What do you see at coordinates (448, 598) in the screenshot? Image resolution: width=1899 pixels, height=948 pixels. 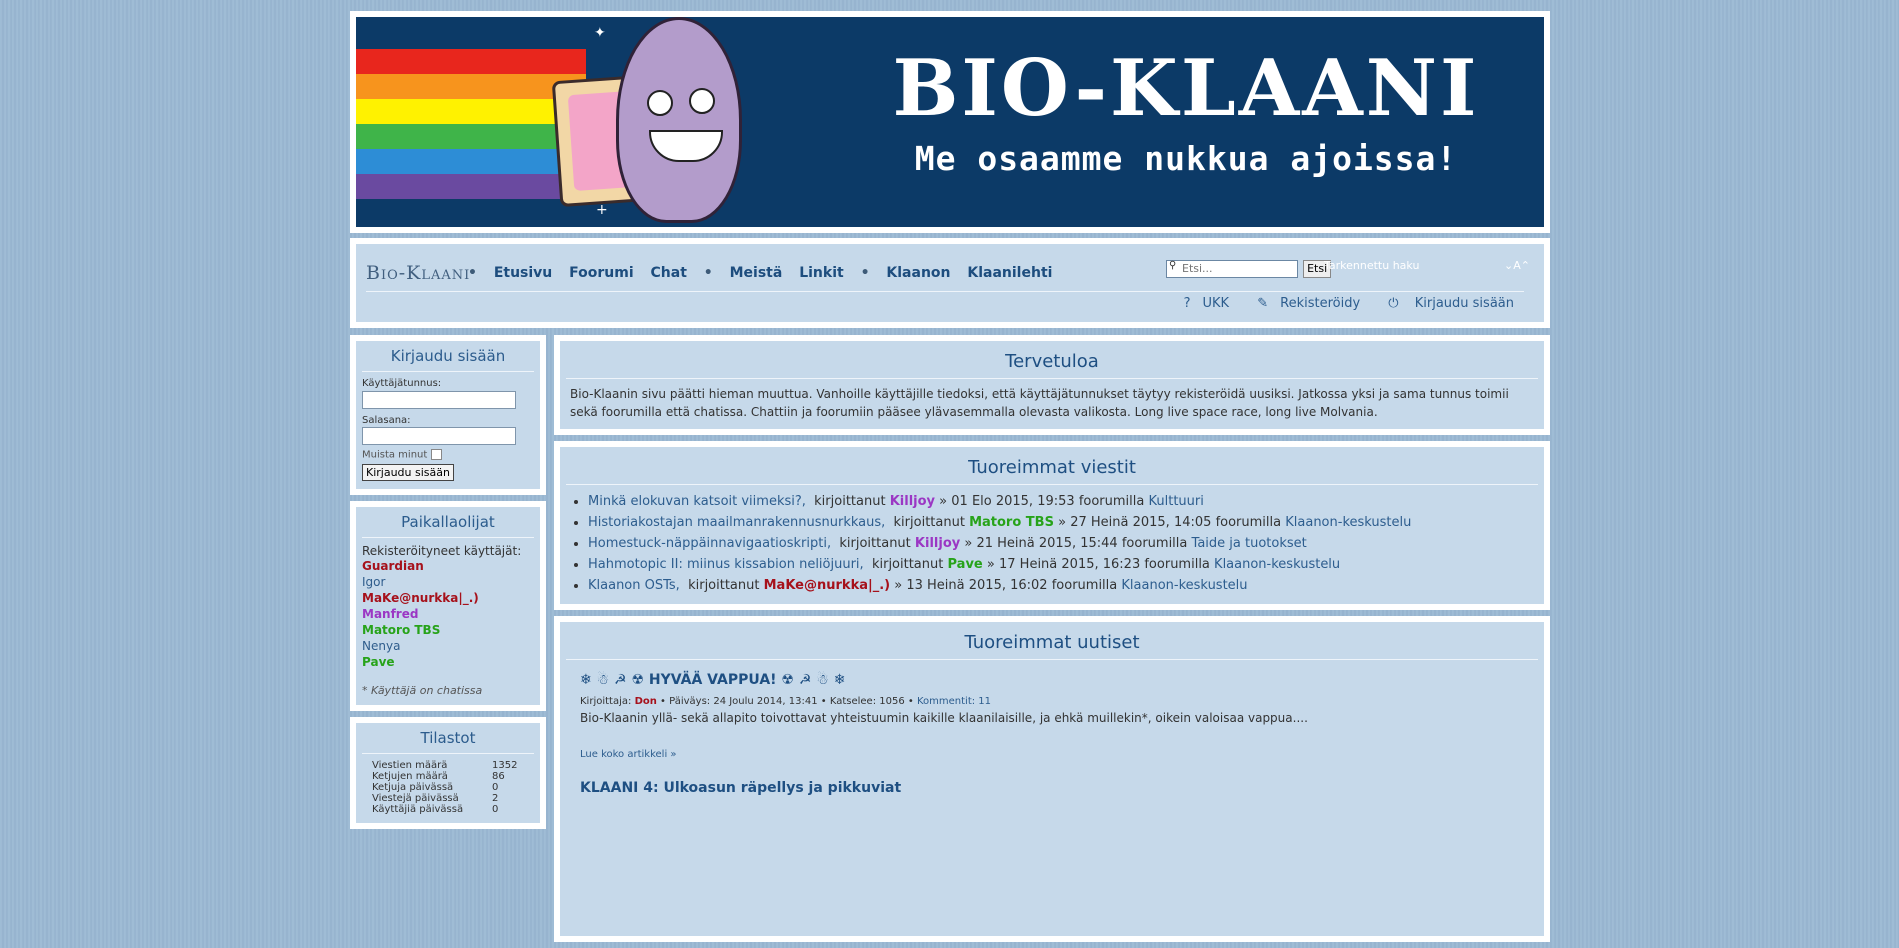 I see `online-user: MaKe@nurkka|_.)` at bounding box center [448, 598].